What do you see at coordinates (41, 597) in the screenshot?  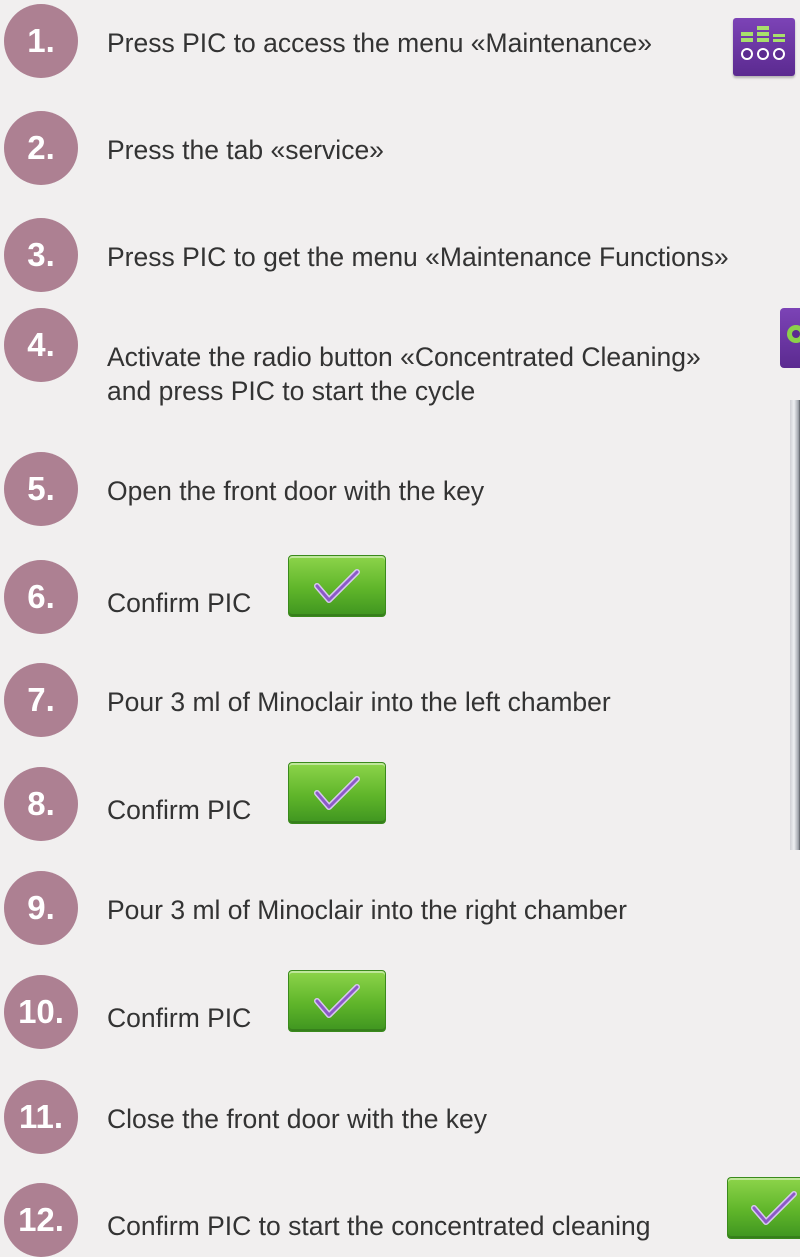 I see `step-number-badge: 6.` at bounding box center [41, 597].